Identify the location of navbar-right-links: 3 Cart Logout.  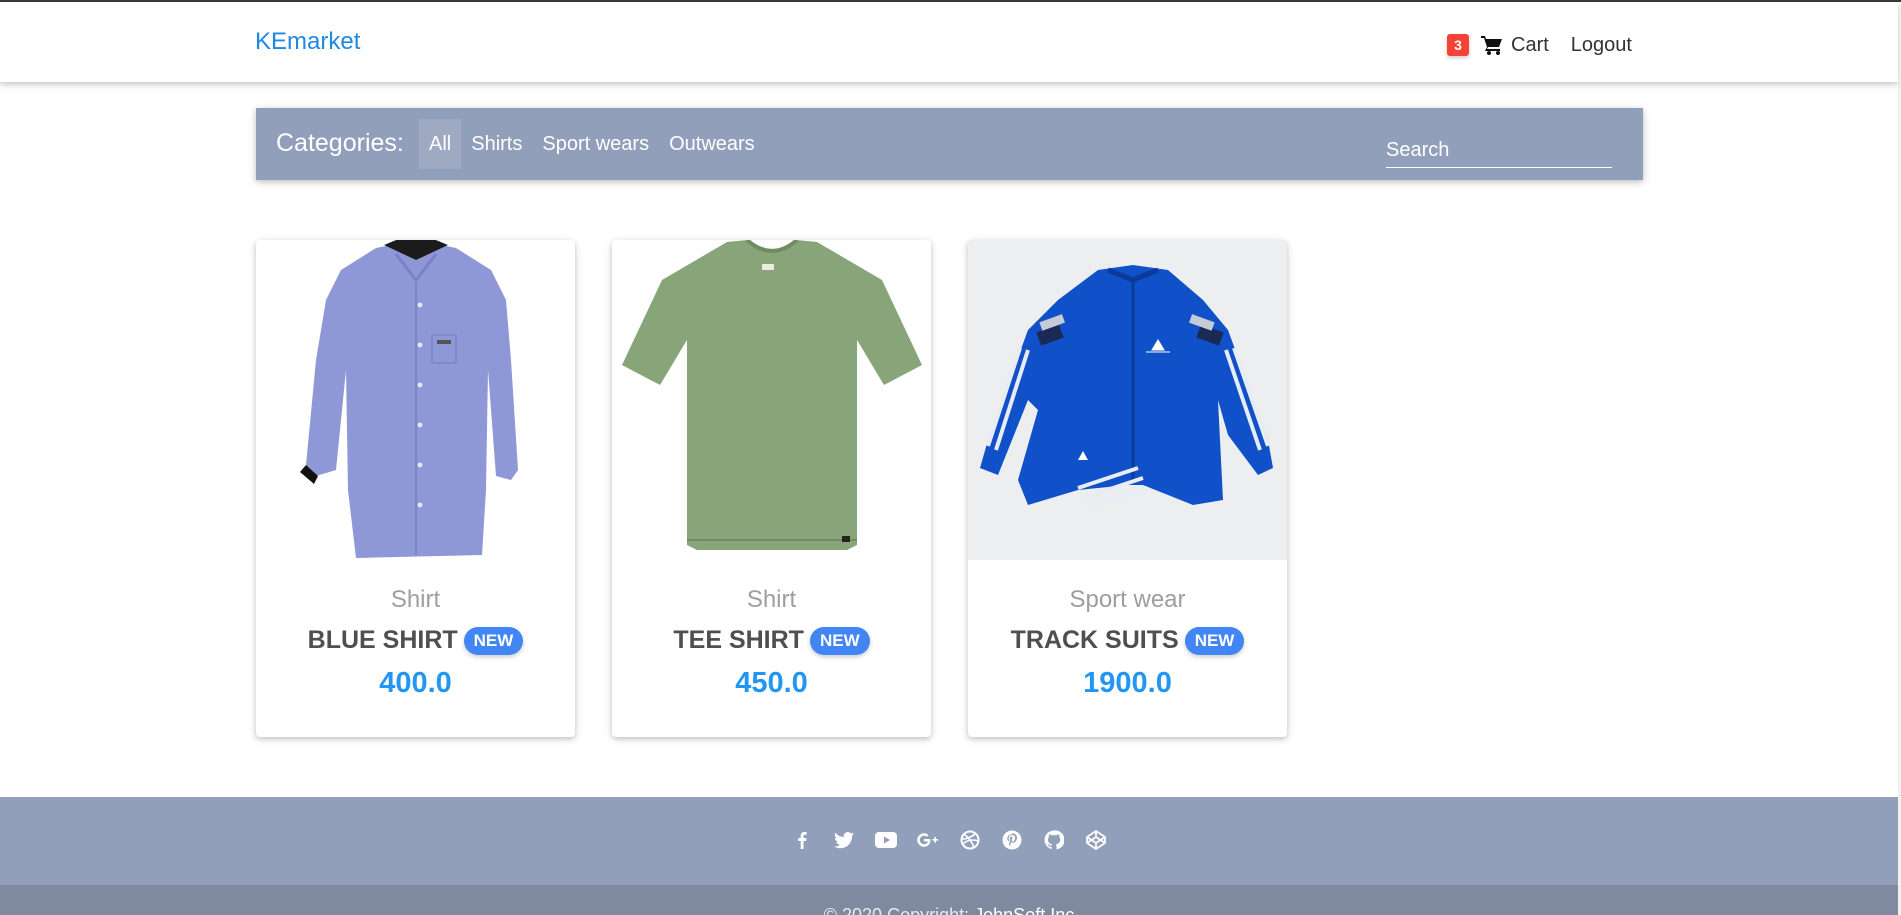
(1539, 45).